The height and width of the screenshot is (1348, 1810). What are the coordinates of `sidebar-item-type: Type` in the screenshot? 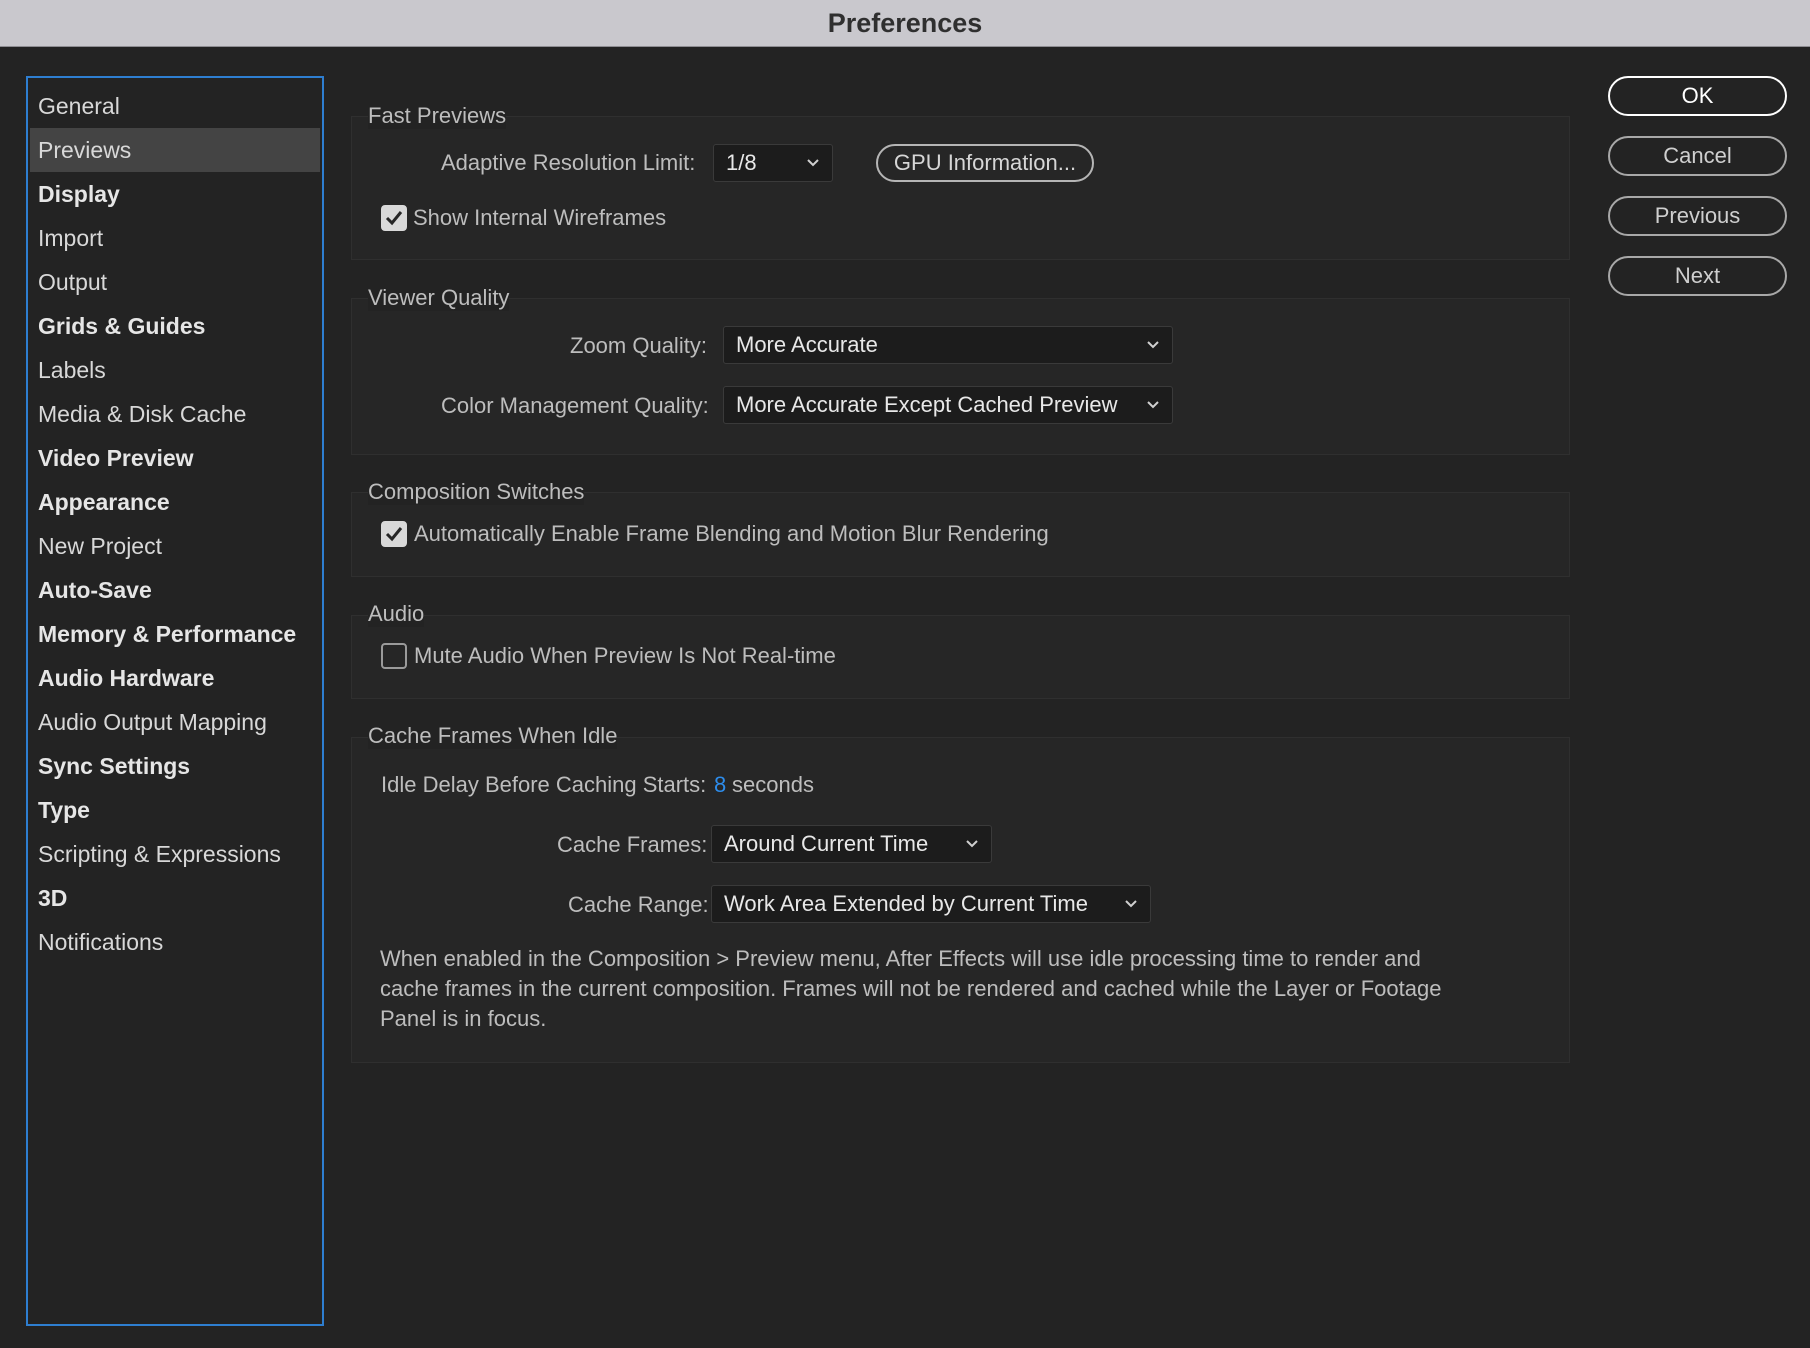 It's located at (175, 810).